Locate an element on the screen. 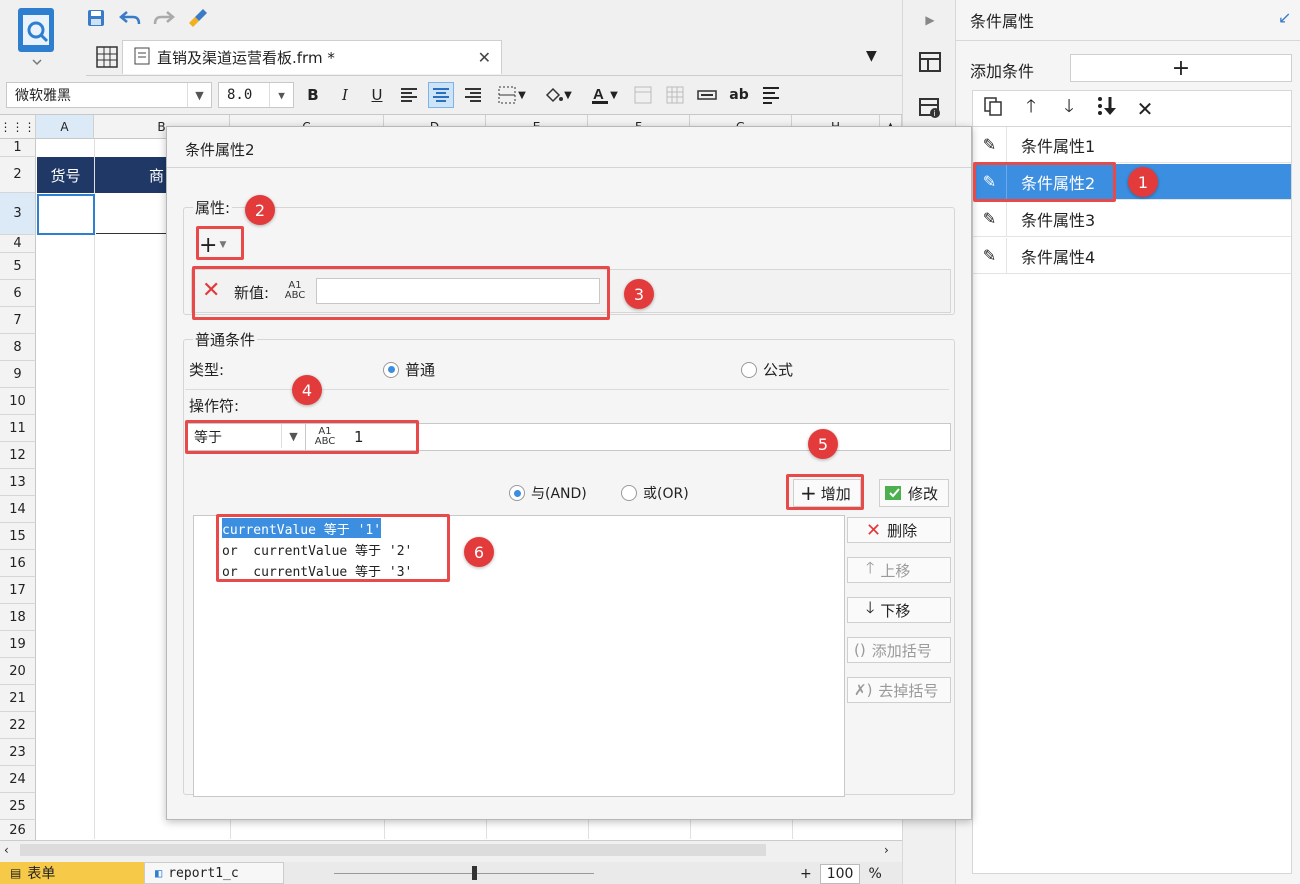  font-size-select: 8.0 ▼ is located at coordinates (256, 95).